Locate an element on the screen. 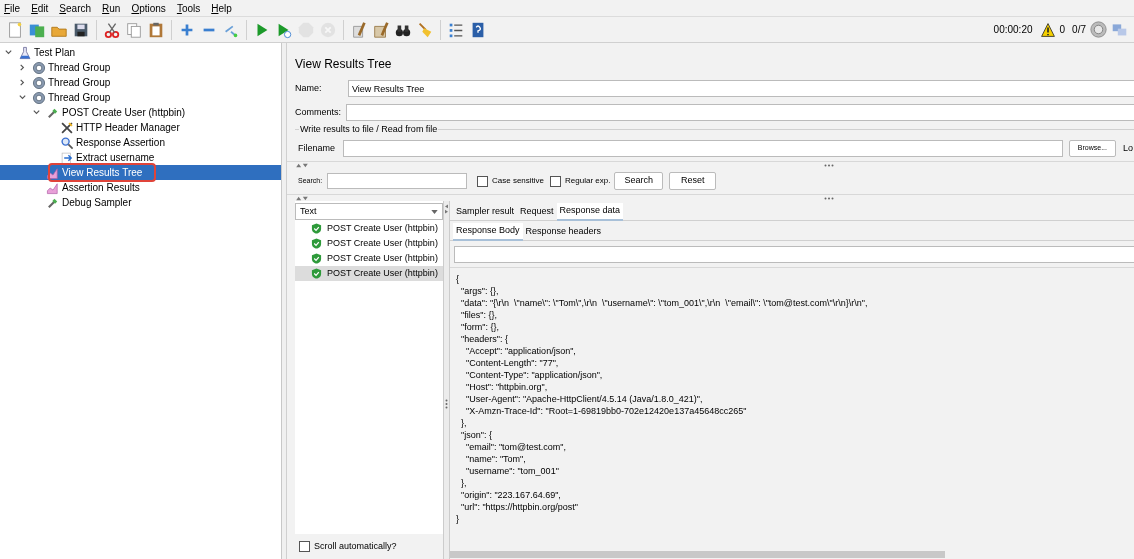 This screenshot has width=1134, height=559. menu-item: Edit is located at coordinates (40, 8).